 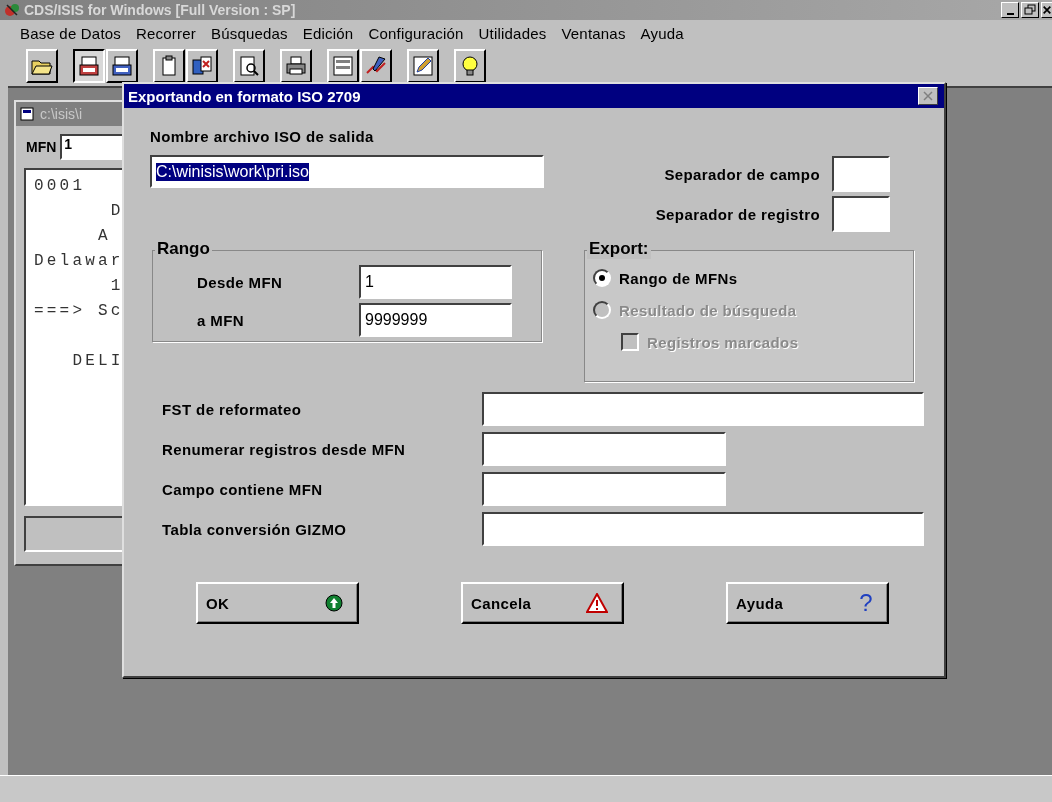 I want to click on help-icon: ?, so click(x=866, y=603).